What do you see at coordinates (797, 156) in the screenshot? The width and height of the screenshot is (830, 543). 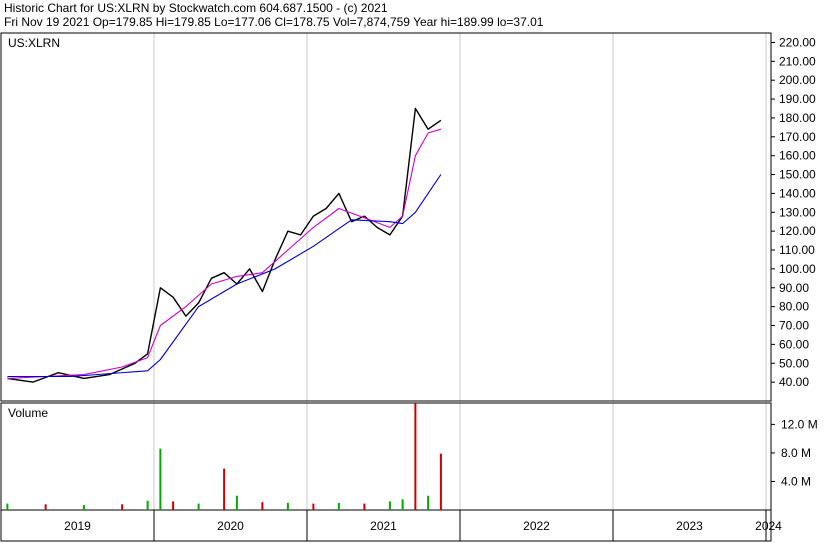 I see `price-tick-label: 160.00` at bounding box center [797, 156].